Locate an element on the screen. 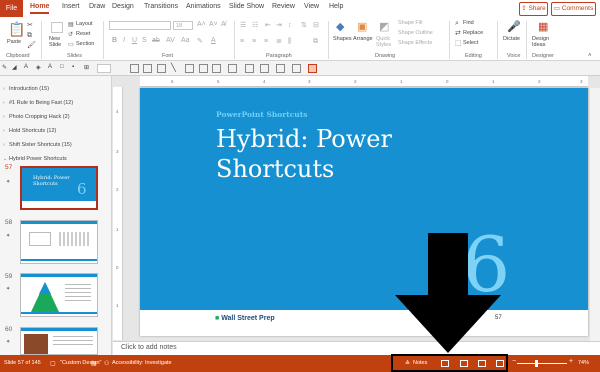  find-button: Find is located at coordinates (468, 23).